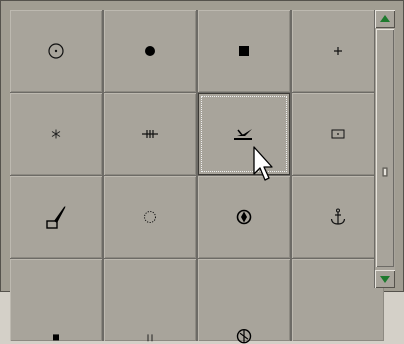  I want to click on dotted-circle-icon, so click(150, 217).